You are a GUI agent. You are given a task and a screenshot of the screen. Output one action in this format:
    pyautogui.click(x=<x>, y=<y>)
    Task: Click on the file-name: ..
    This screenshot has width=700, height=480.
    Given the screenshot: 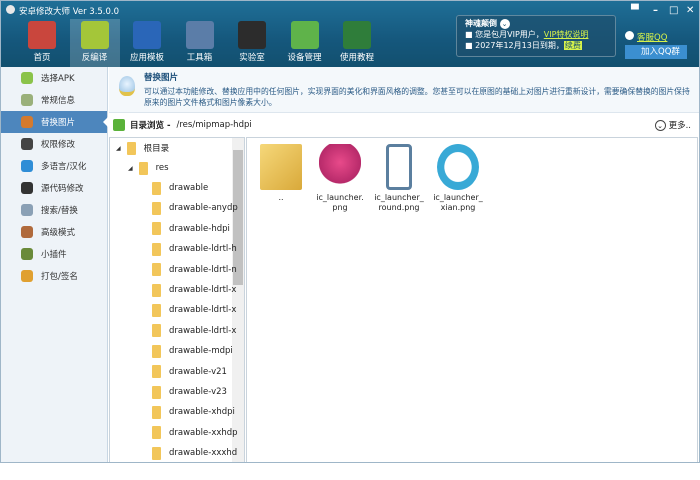 What is the action you would take?
    pyautogui.click(x=281, y=197)
    